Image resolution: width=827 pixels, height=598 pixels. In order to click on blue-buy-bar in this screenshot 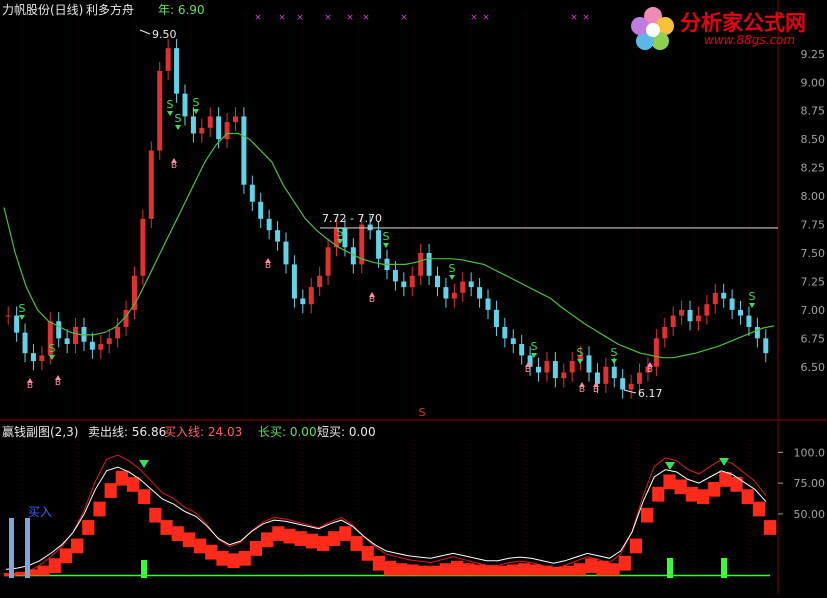, I will do `click(27, 548)`.